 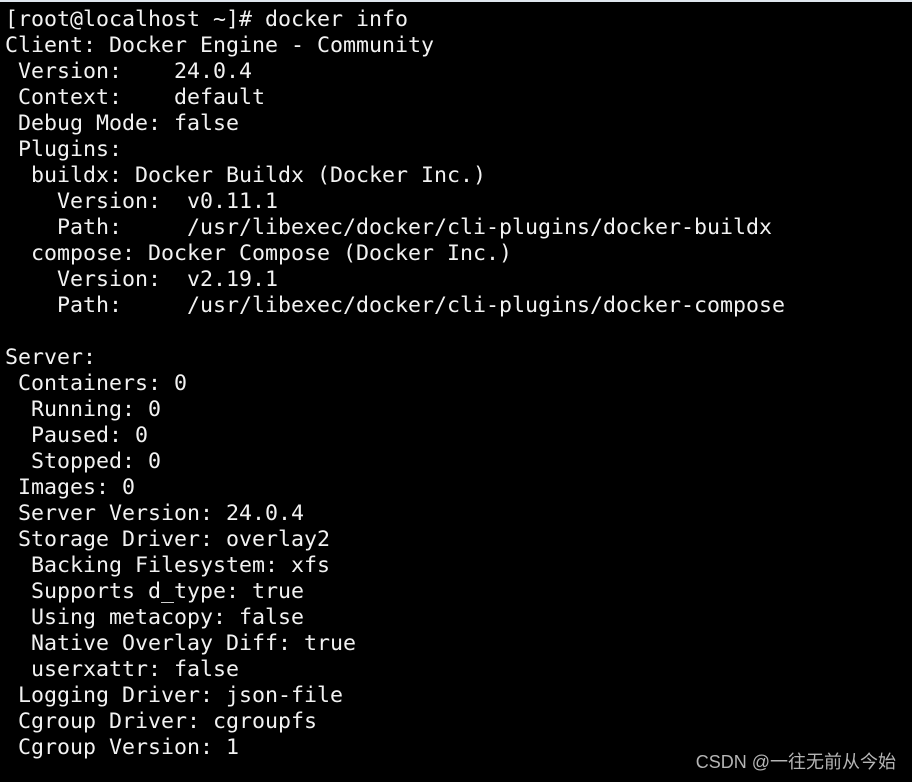 What do you see at coordinates (155, 617) in the screenshot?
I see `output-line: Using metacopy: false` at bounding box center [155, 617].